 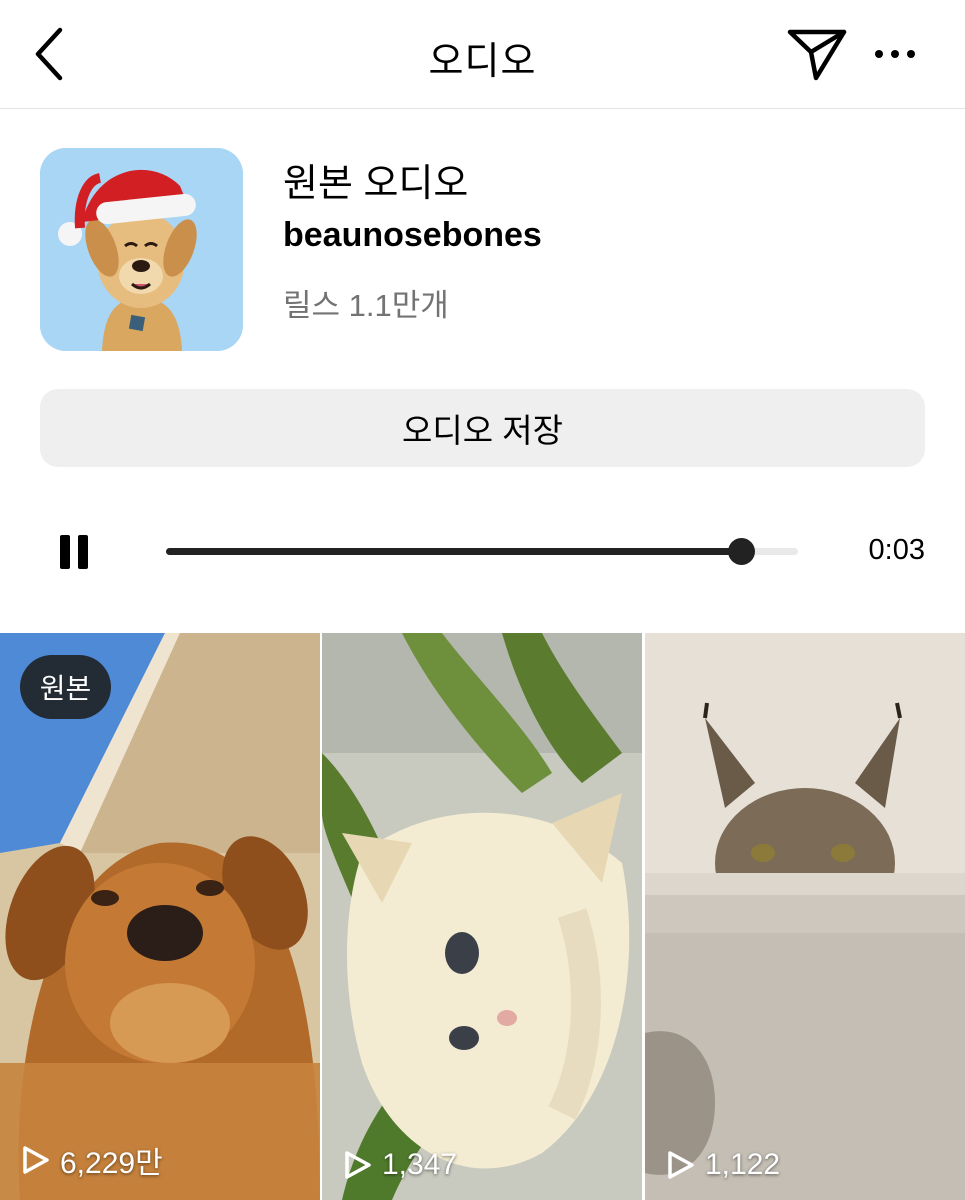 What do you see at coordinates (454, 551) in the screenshot?
I see `progress-fill` at bounding box center [454, 551].